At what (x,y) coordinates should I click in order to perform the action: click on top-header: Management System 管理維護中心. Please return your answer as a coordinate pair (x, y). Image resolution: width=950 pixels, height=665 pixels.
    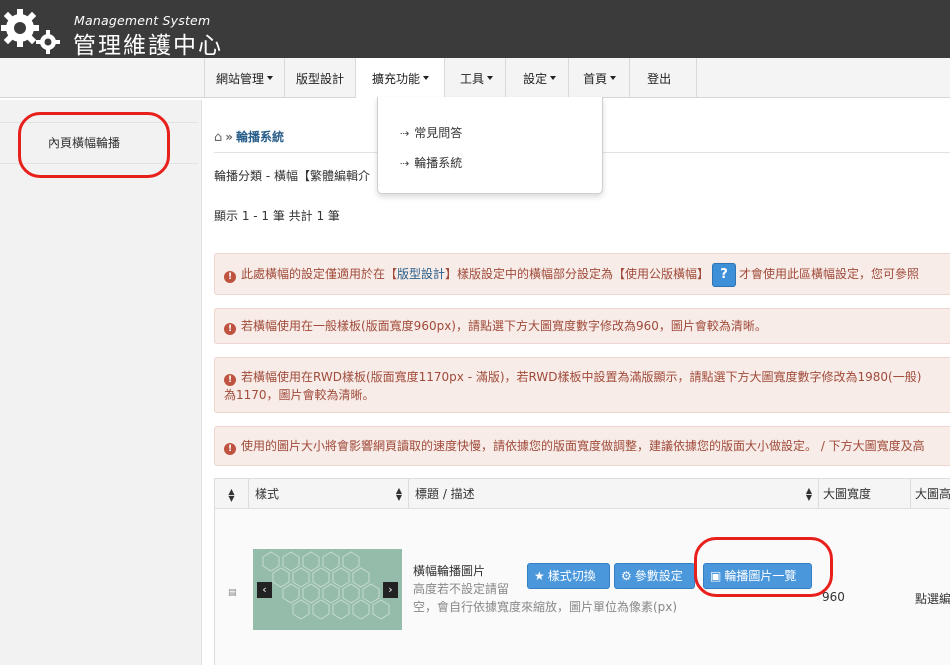
    Looking at the image, I should click on (475, 29).